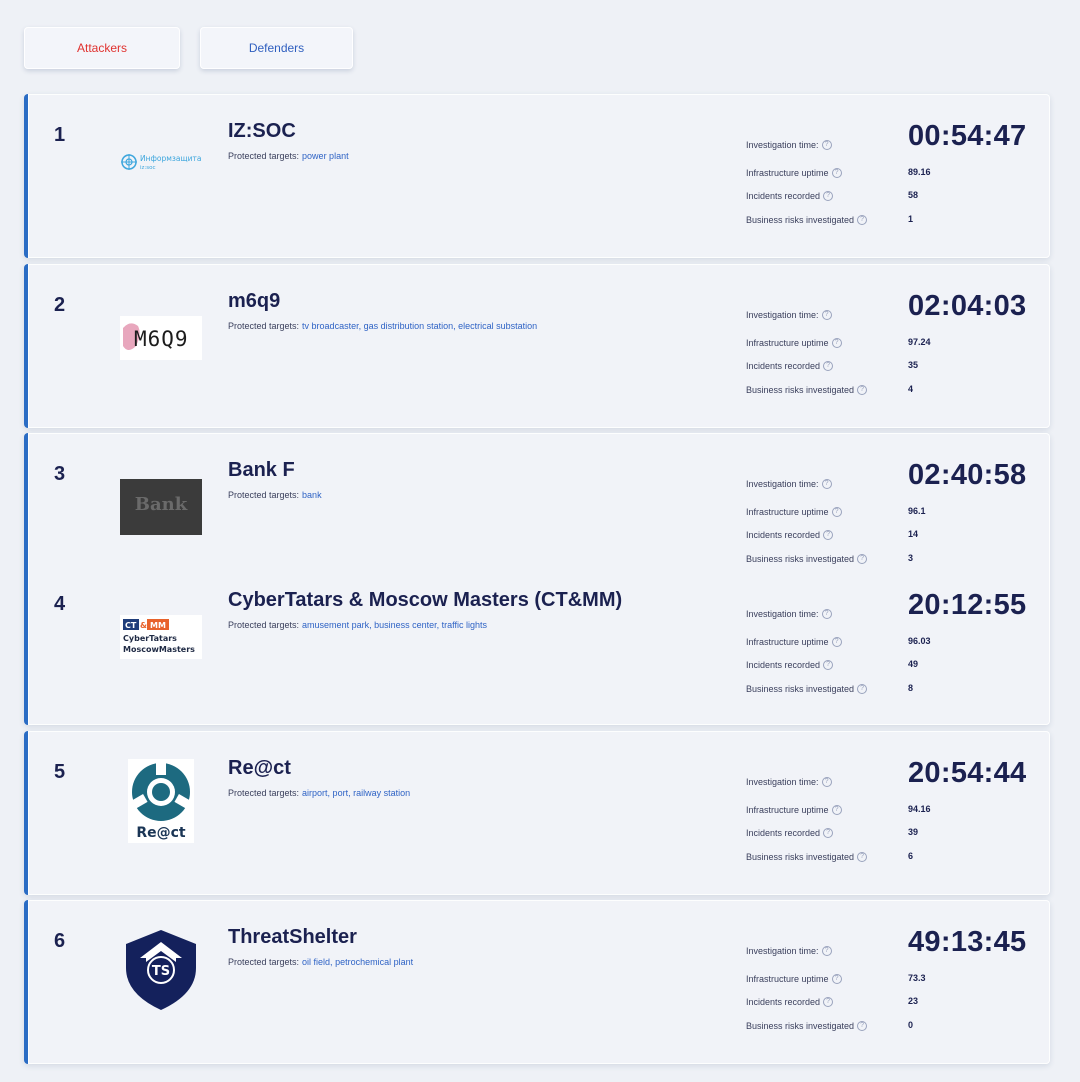  What do you see at coordinates (913, 1001) in the screenshot?
I see `incidents-value: 23` at bounding box center [913, 1001].